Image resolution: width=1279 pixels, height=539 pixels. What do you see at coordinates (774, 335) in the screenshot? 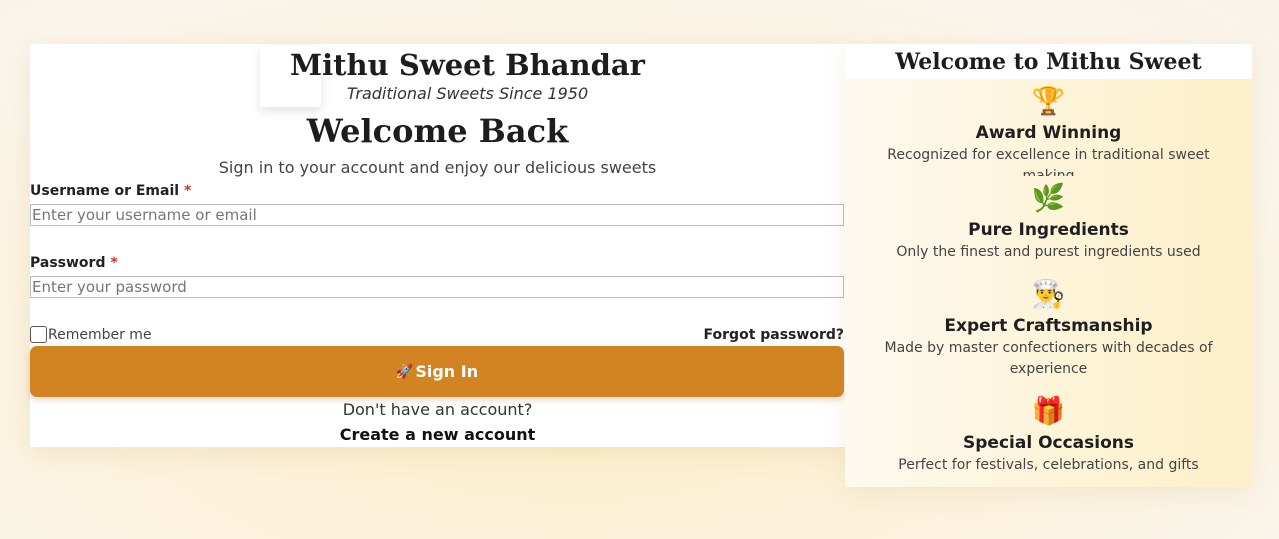
I see `forgot-password-link: Forgot password?` at bounding box center [774, 335].